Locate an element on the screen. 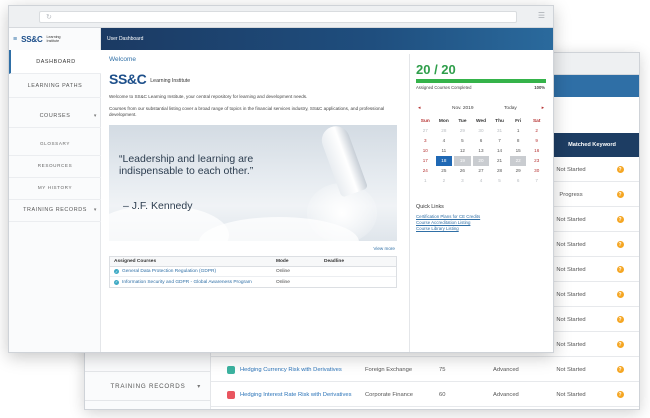  level-cell: Advanced is located at coordinates (506, 369).